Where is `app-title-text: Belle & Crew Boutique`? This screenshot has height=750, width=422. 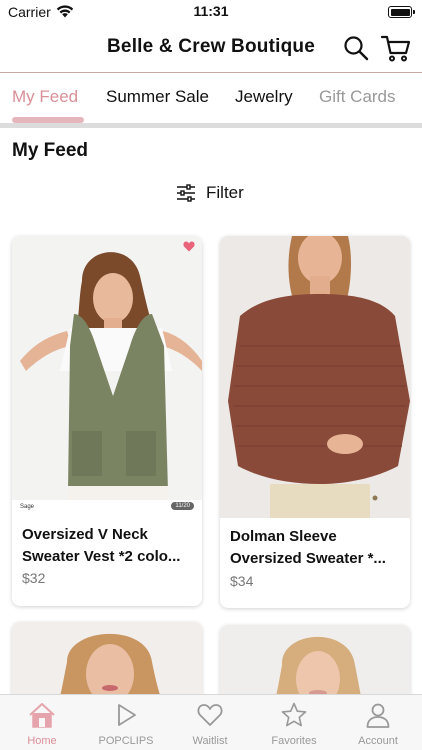 app-title-text: Belle & Crew Boutique is located at coordinates (211, 46).